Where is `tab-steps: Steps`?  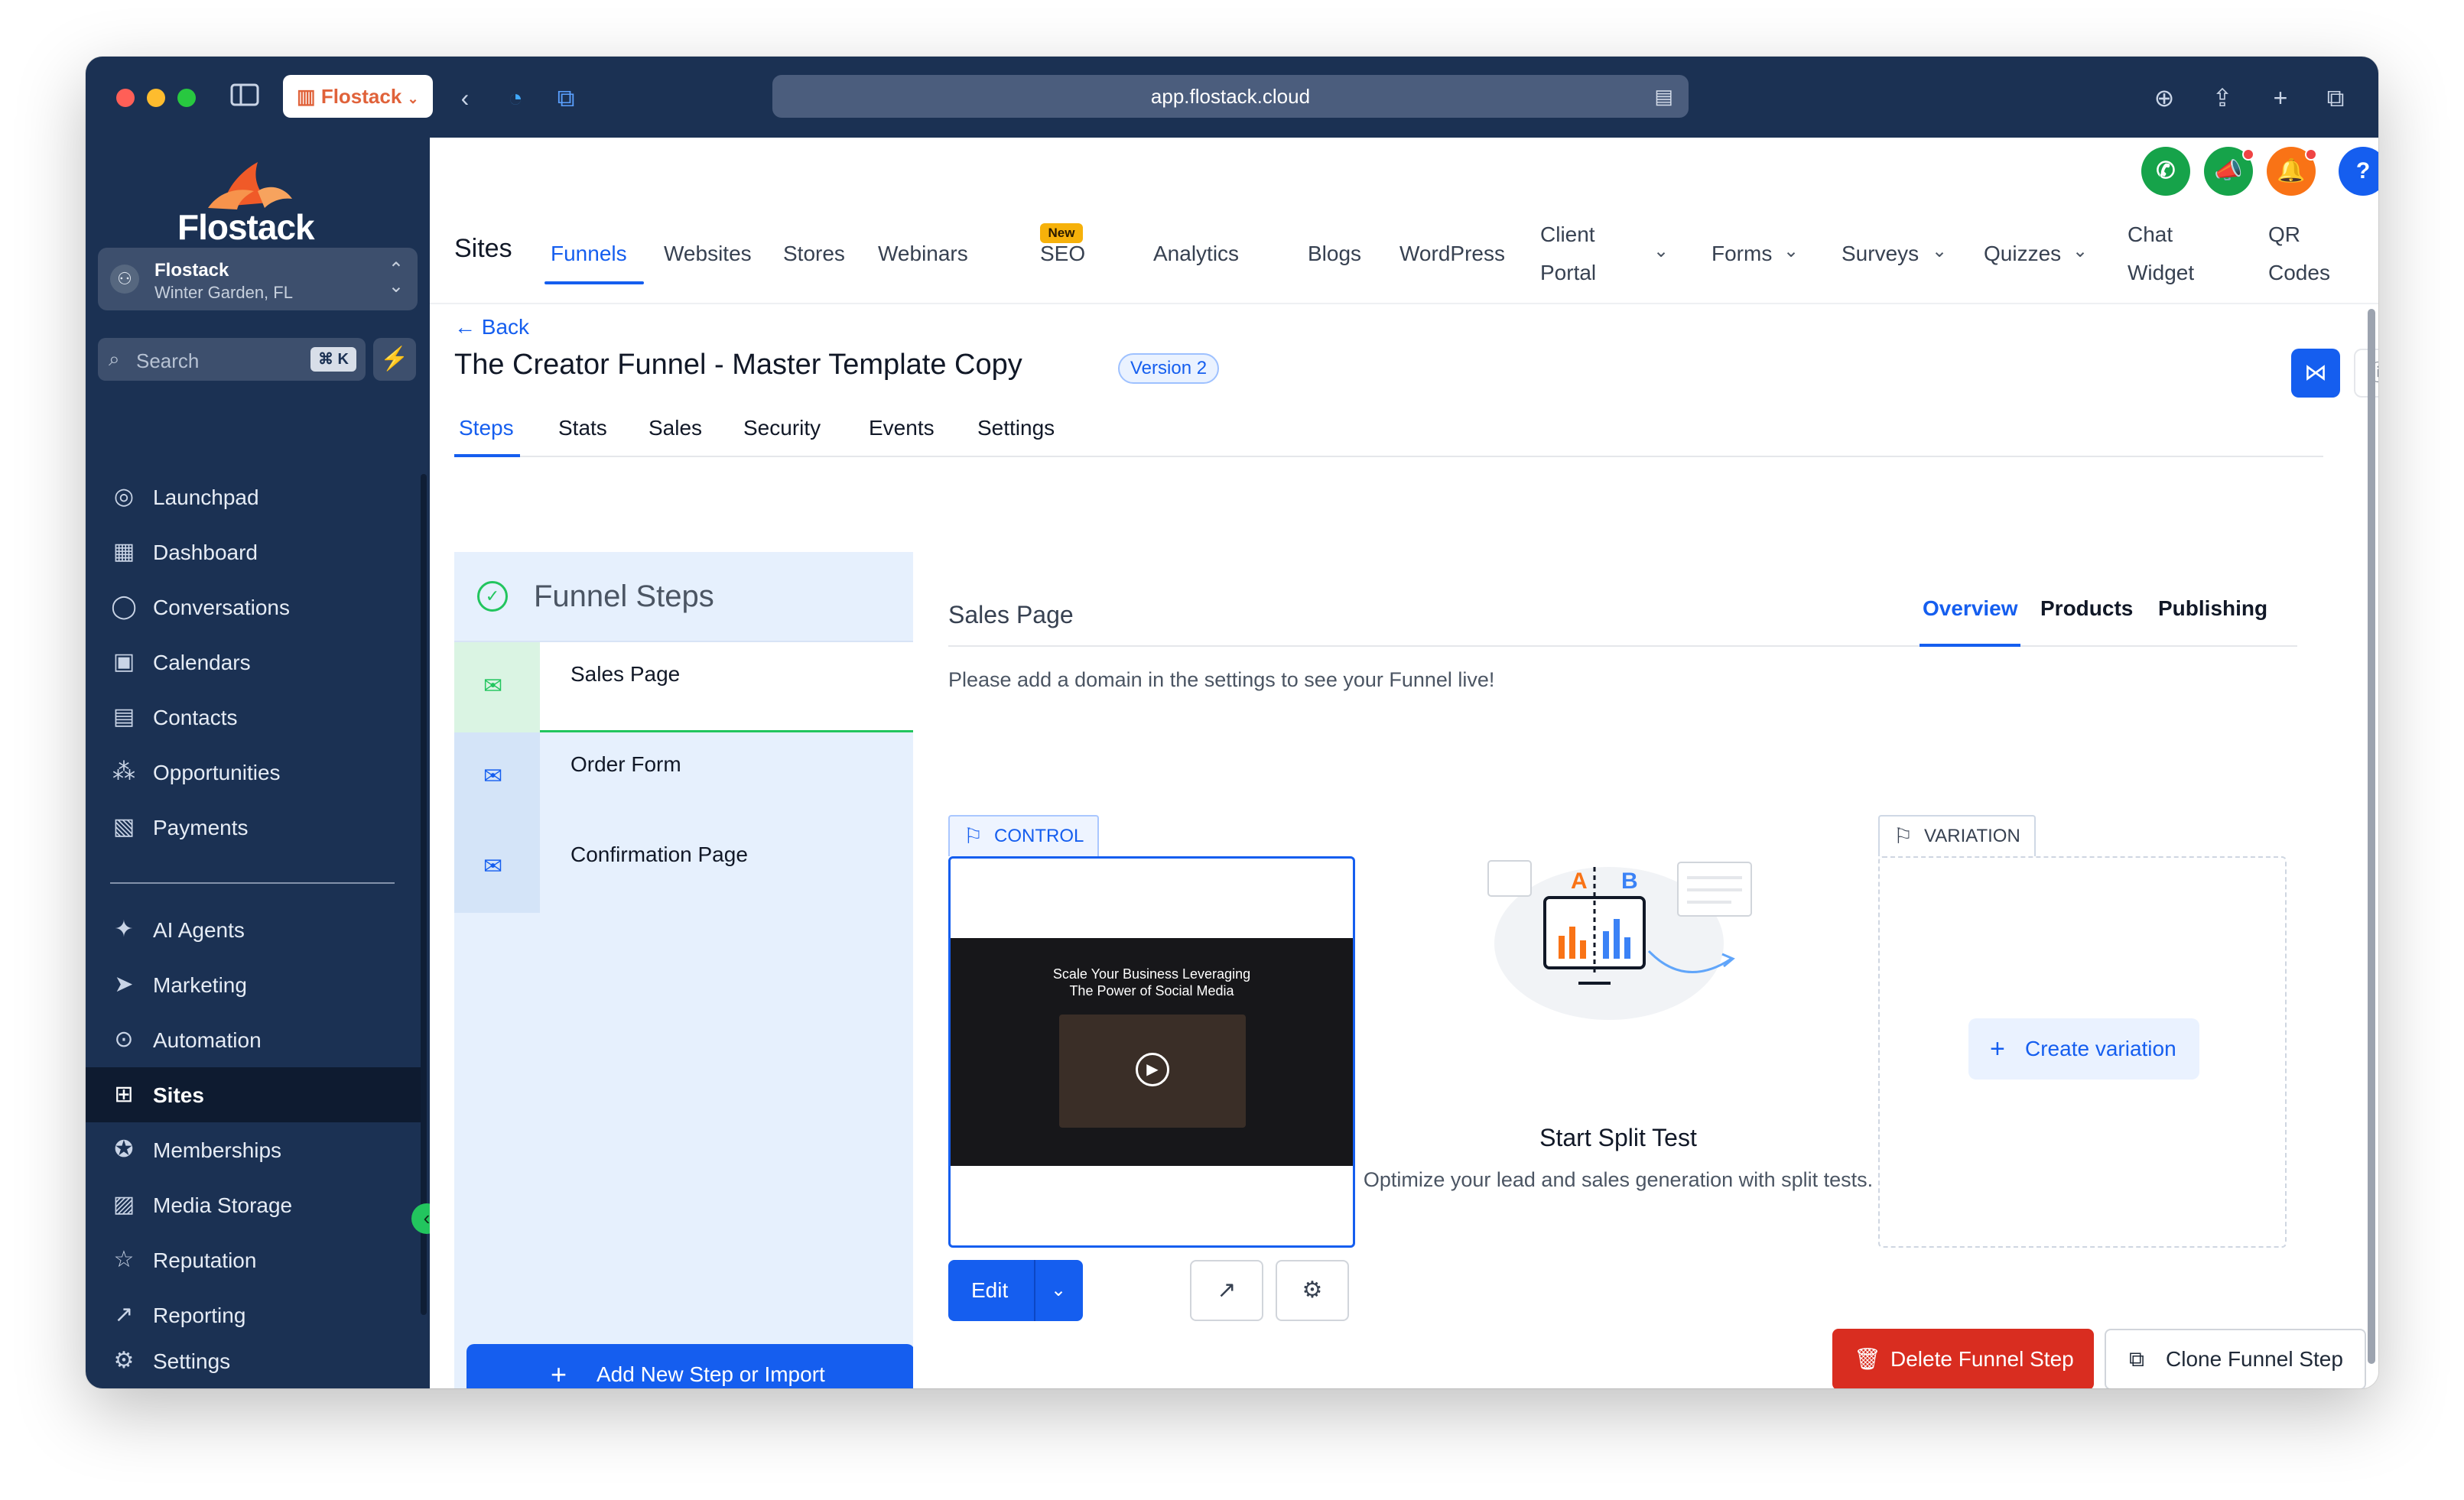 tab-steps: Steps is located at coordinates (486, 428).